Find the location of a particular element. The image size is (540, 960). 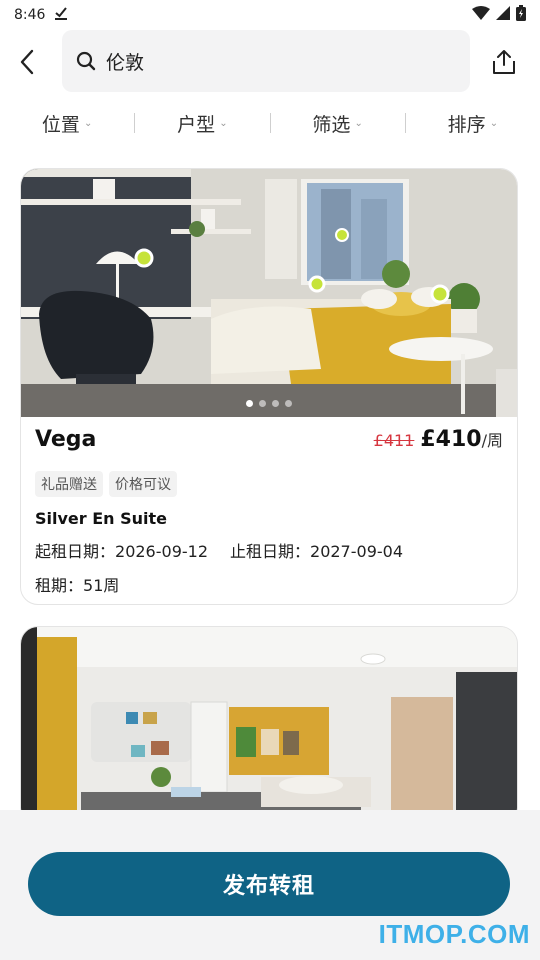

term-label: 租期： is located at coordinates (59, 585).